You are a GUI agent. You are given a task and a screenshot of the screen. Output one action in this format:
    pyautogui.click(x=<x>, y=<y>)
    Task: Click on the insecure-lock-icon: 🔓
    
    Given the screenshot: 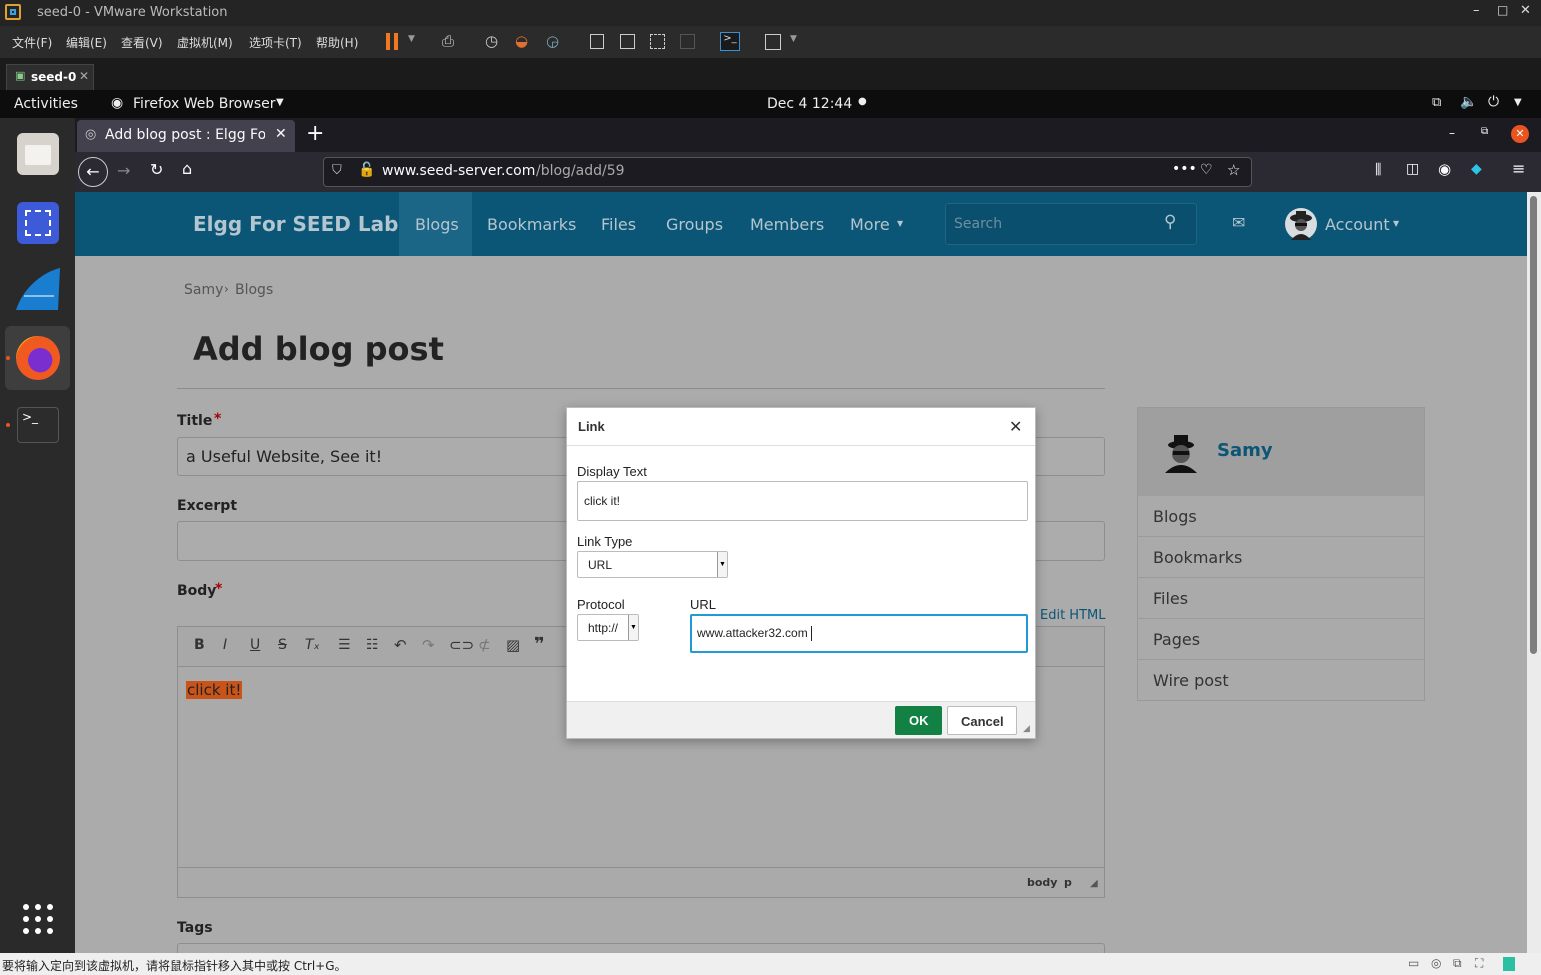 What is the action you would take?
    pyautogui.click(x=366, y=170)
    